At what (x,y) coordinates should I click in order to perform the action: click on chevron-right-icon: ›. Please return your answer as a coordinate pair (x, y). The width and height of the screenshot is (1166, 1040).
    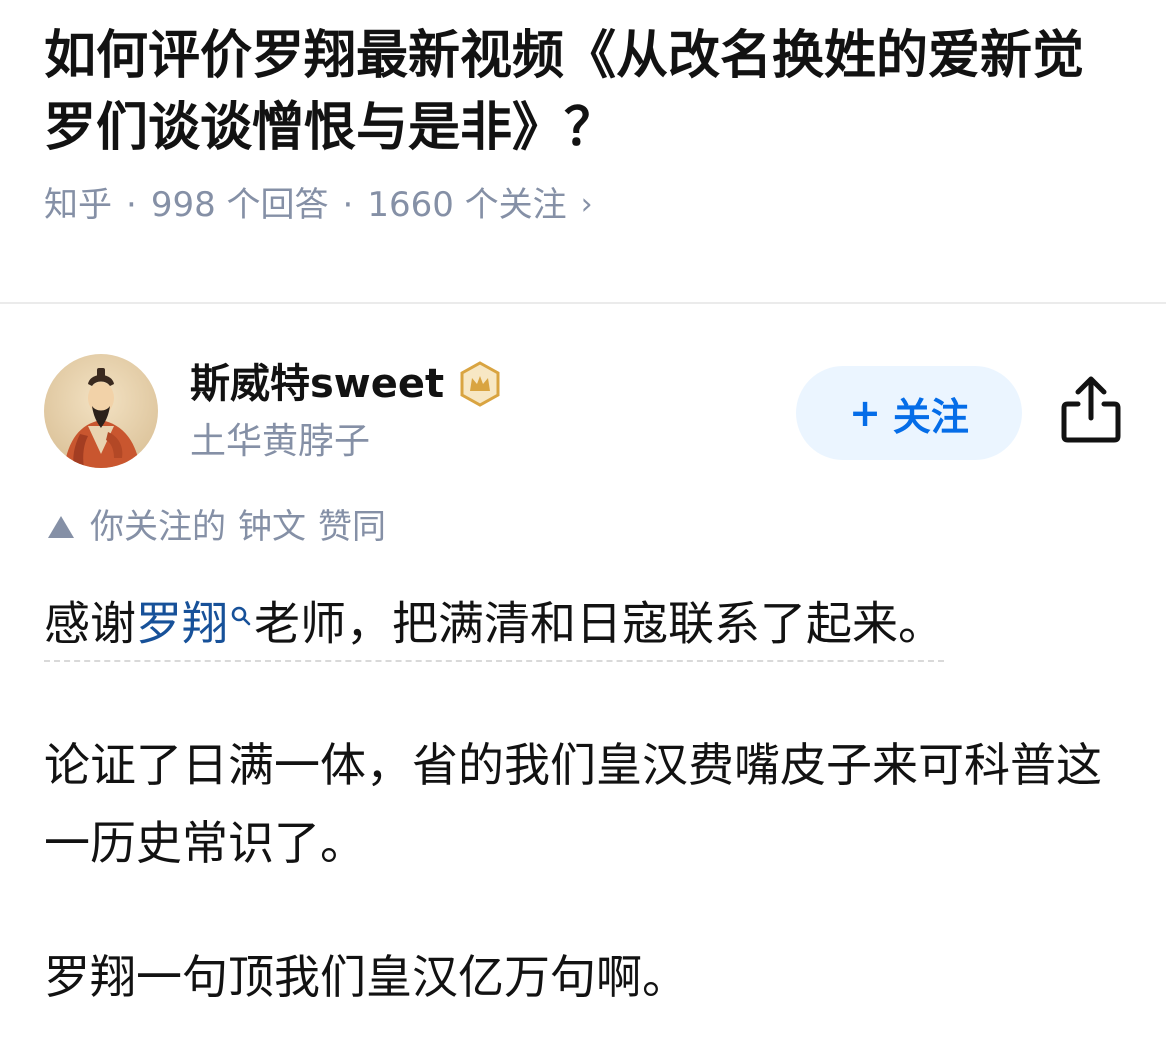
    Looking at the image, I should click on (587, 205).